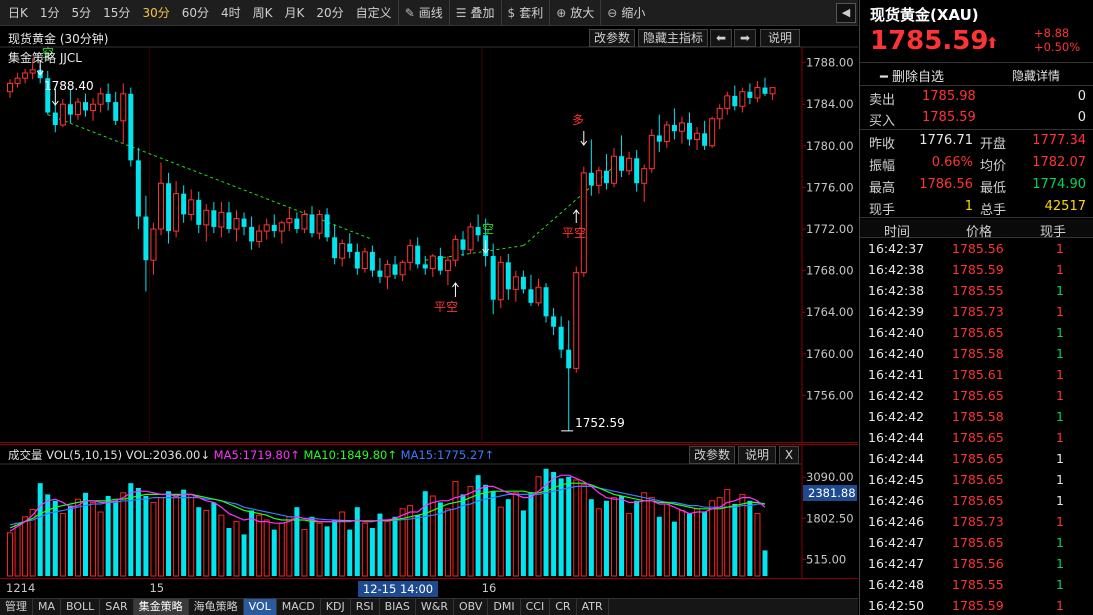 The image size is (1093, 615). Describe the element at coordinates (423, 13) in the screenshot. I see `tool-pencil: ✎ 画线` at that location.